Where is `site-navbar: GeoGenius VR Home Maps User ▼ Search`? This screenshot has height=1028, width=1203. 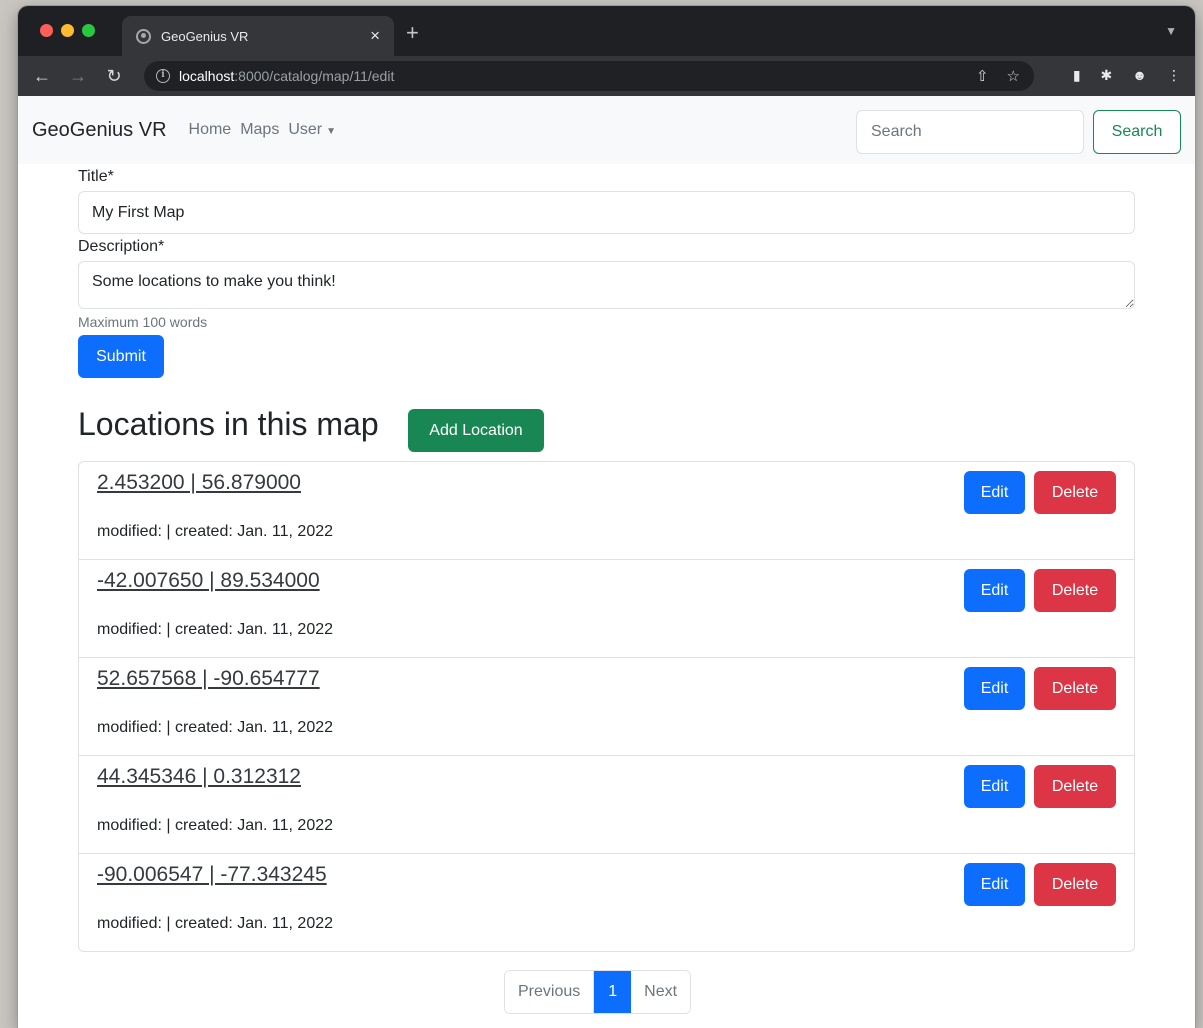 site-navbar: GeoGenius VR Home Maps User ▼ Search is located at coordinates (606, 130).